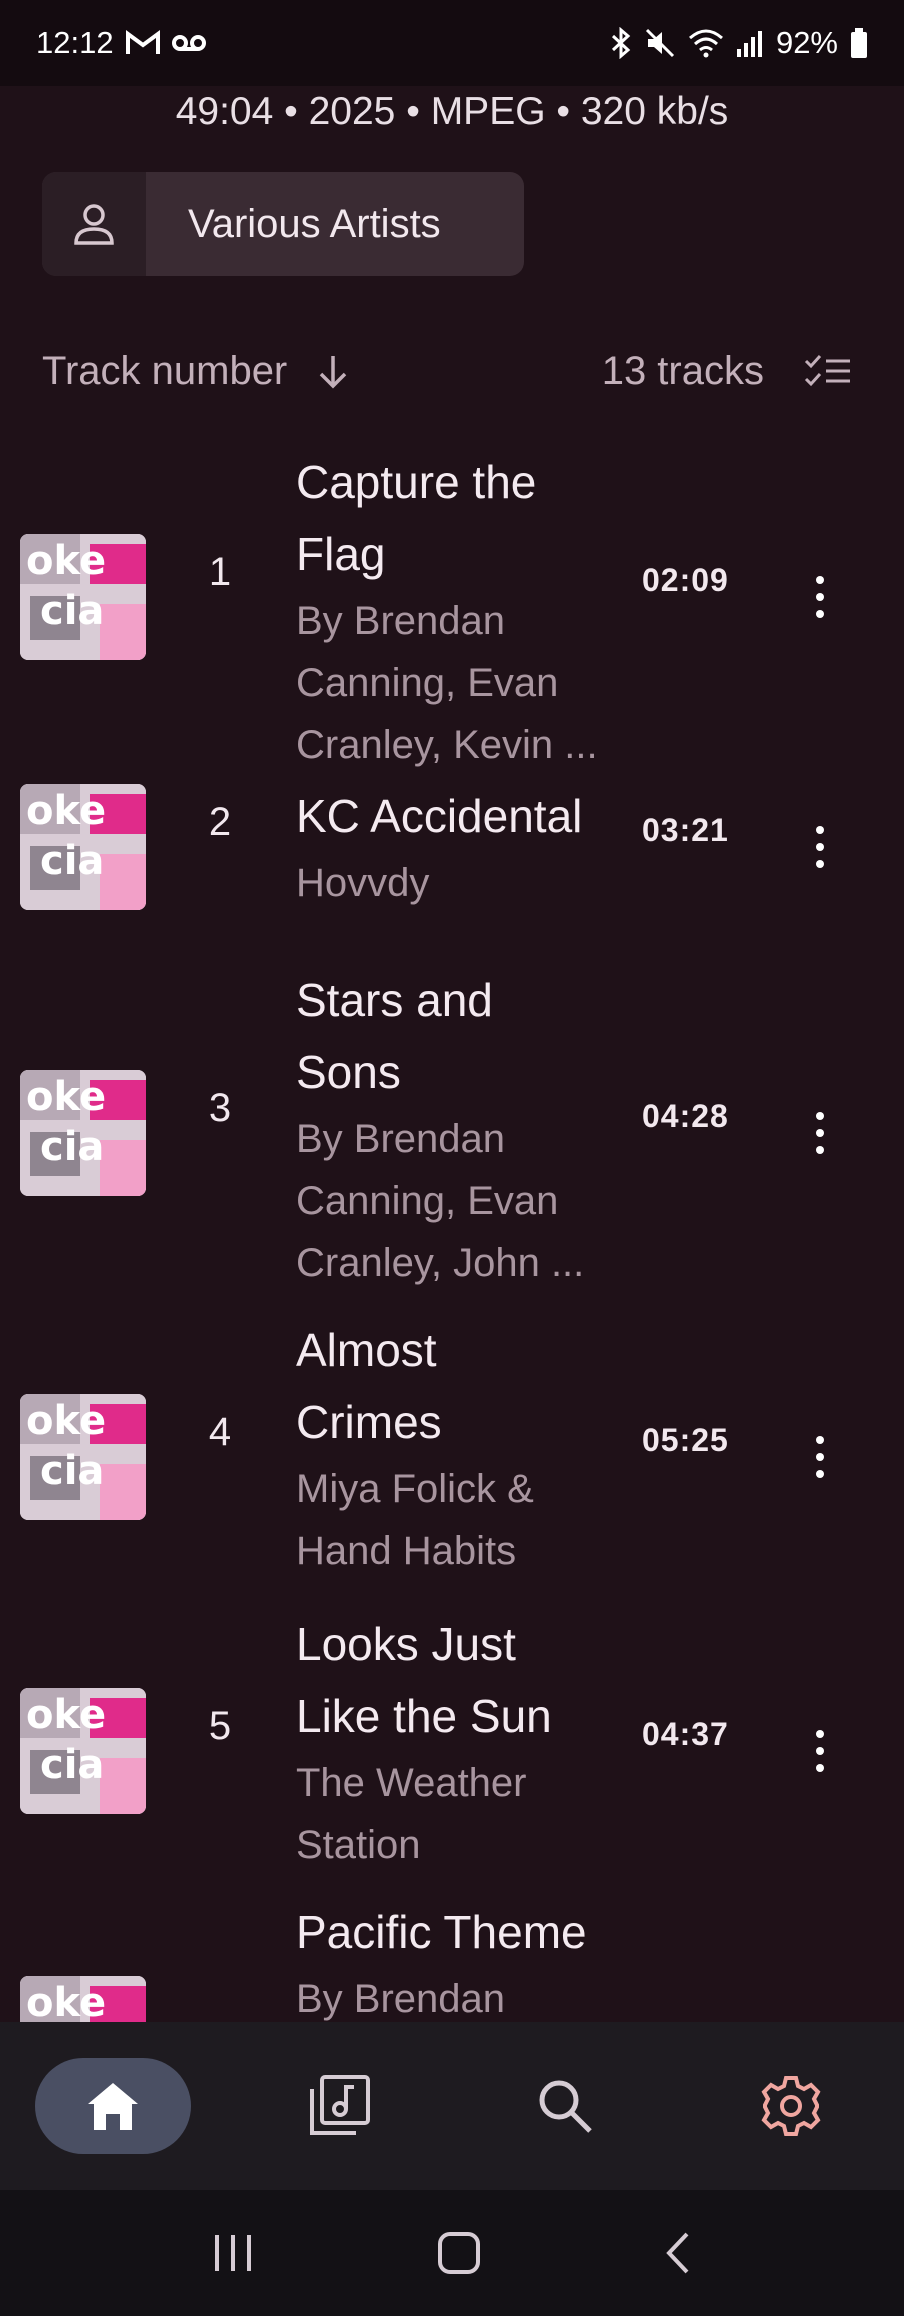 The width and height of the screenshot is (904, 2316). I want to click on select-list-icon, so click(828, 371).